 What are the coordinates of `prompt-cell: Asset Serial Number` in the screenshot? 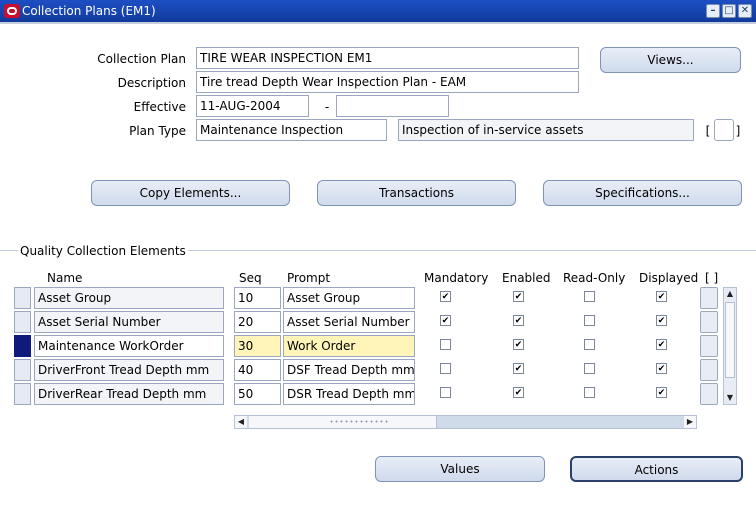 It's located at (349, 322).